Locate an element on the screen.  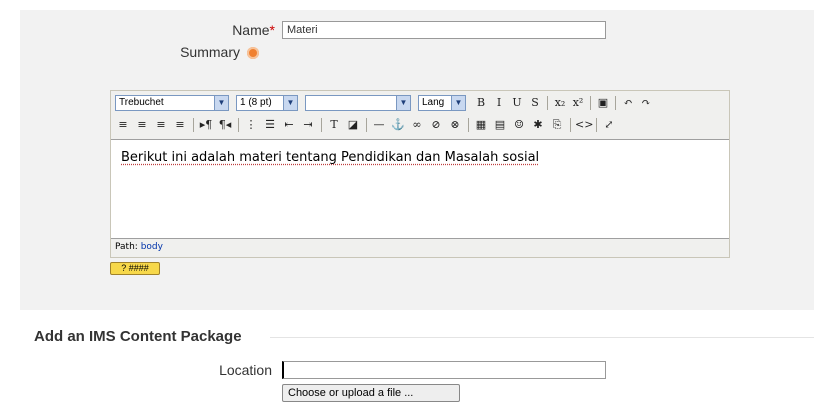
indent-icon: ⇥ is located at coordinates (308, 125).